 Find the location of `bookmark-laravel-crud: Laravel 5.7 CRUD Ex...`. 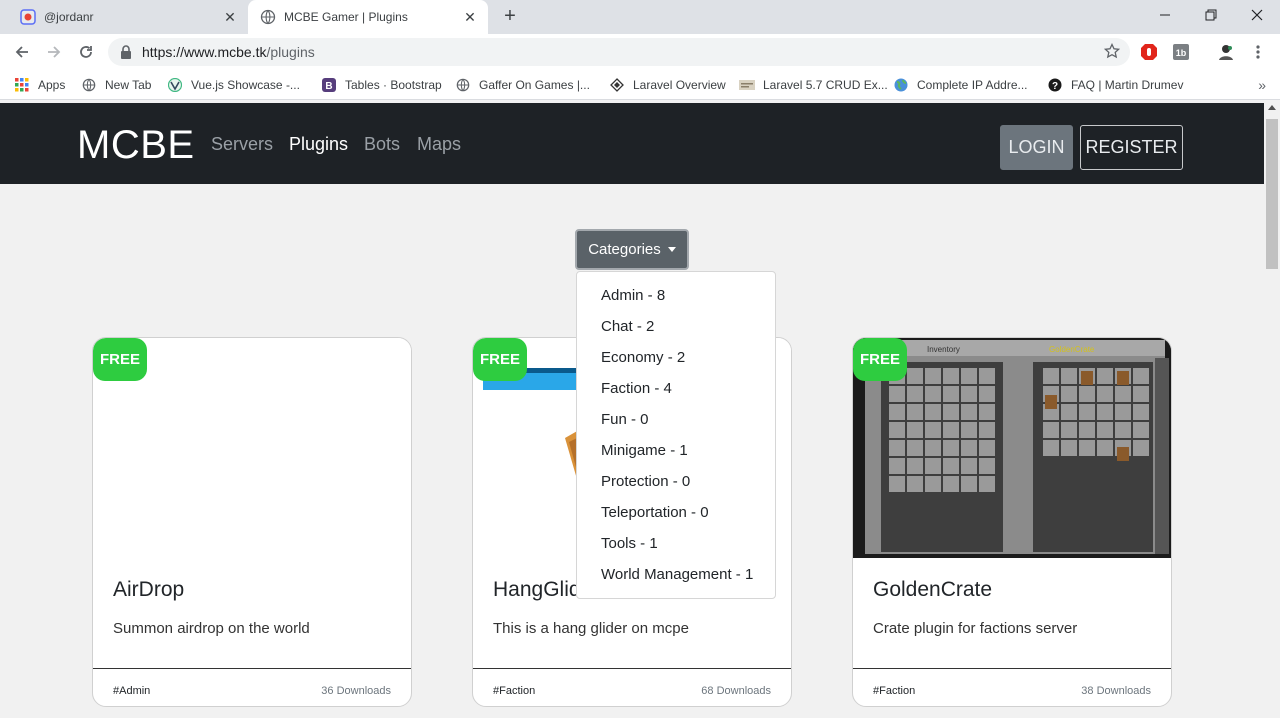

bookmark-laravel-crud: Laravel 5.7 CRUD Ex... is located at coordinates (813, 85).